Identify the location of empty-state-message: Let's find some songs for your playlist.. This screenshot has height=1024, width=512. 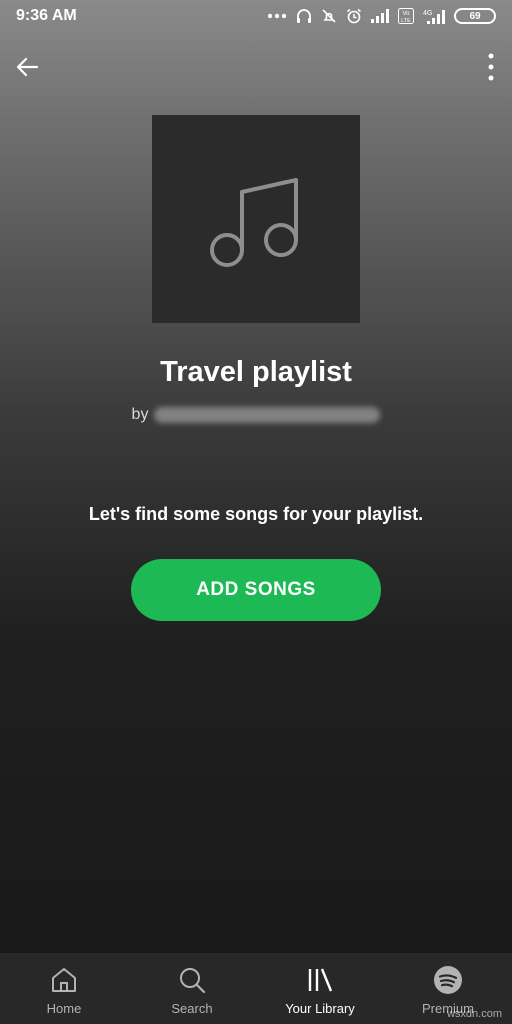
(256, 514).